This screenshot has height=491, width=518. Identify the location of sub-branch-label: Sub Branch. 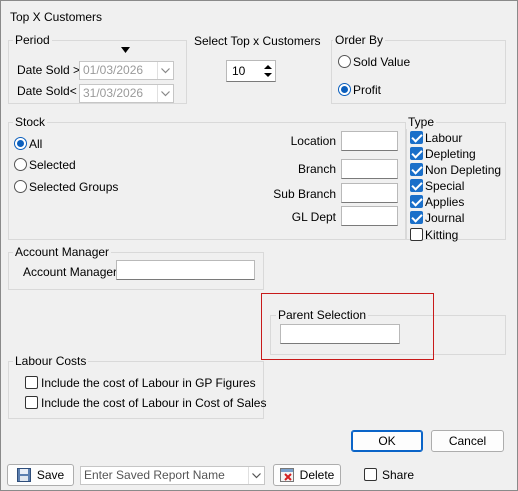
(304, 194).